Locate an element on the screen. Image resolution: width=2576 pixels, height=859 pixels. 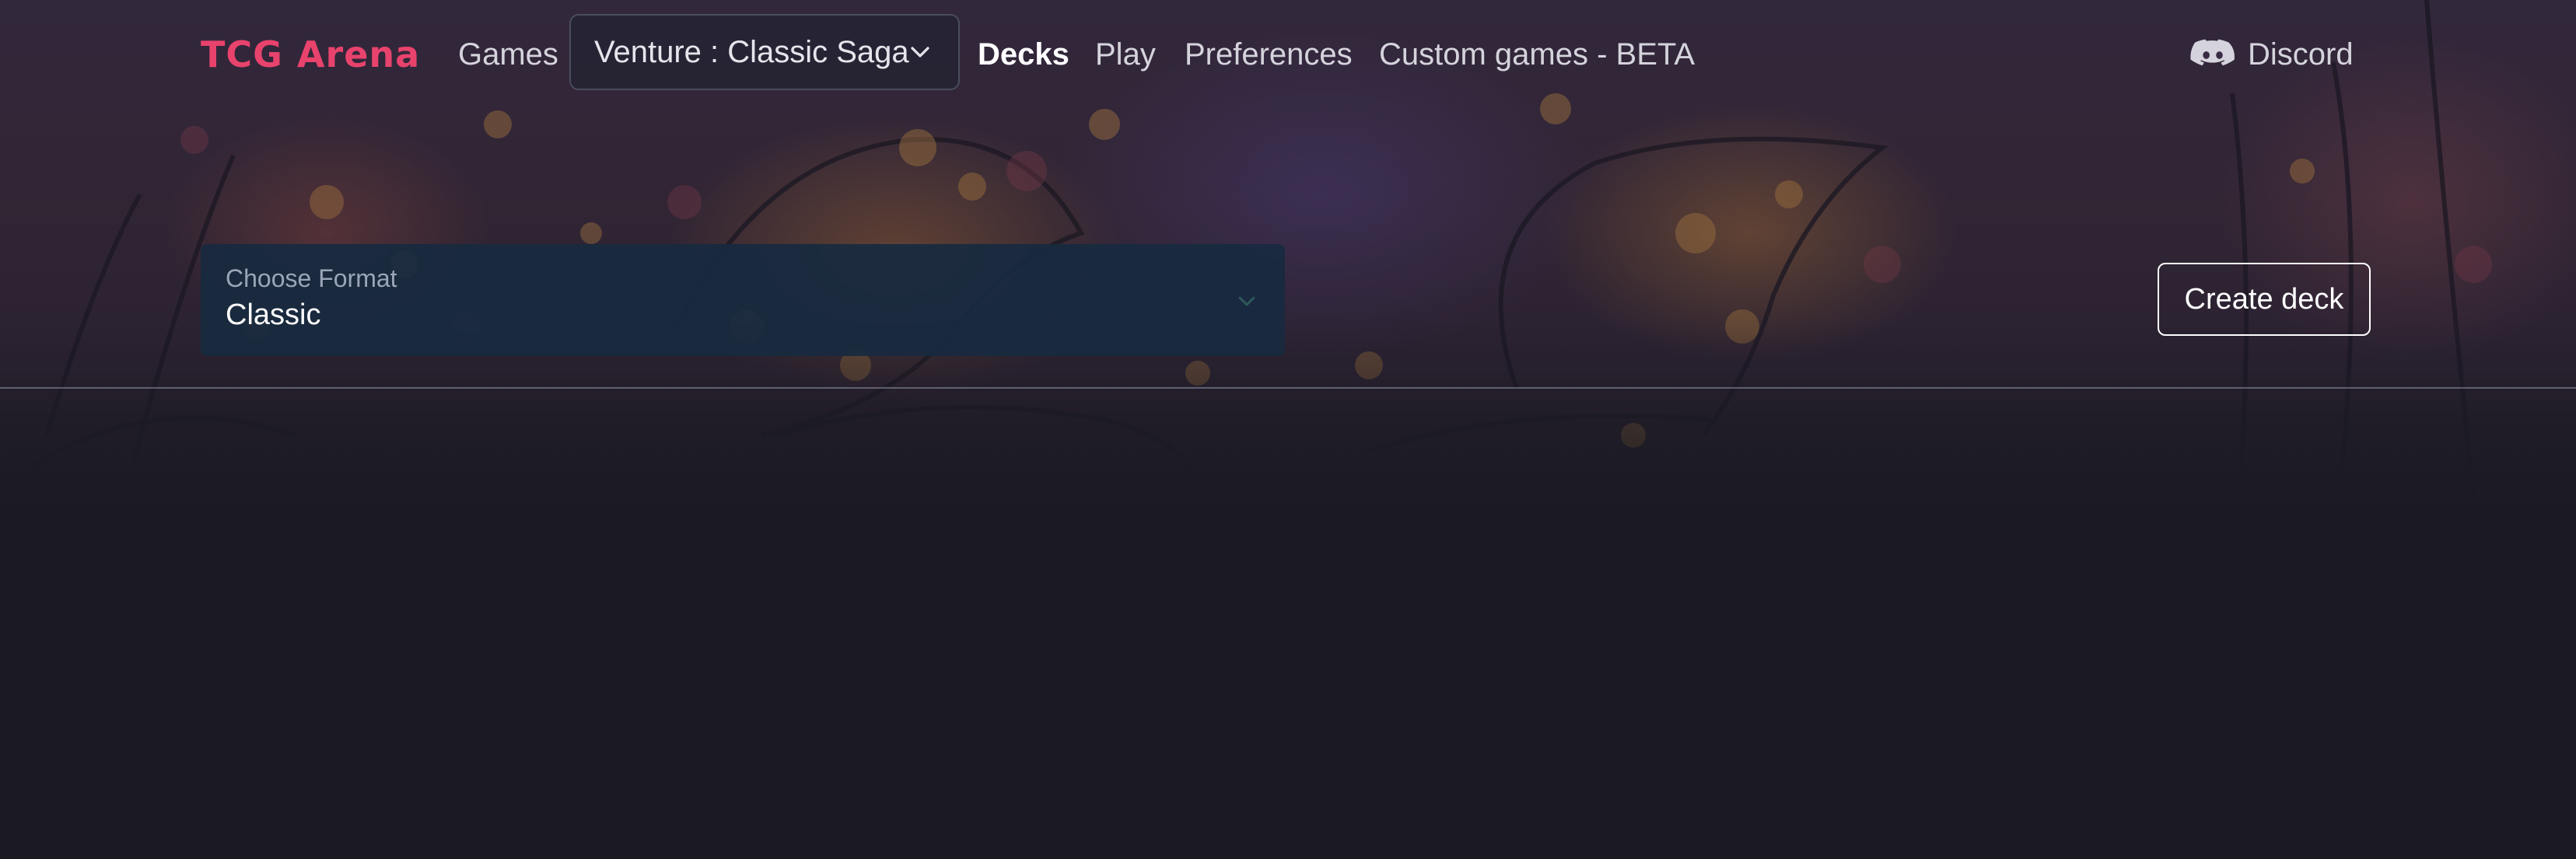
nav-link-decks: Decks is located at coordinates (1024, 55).